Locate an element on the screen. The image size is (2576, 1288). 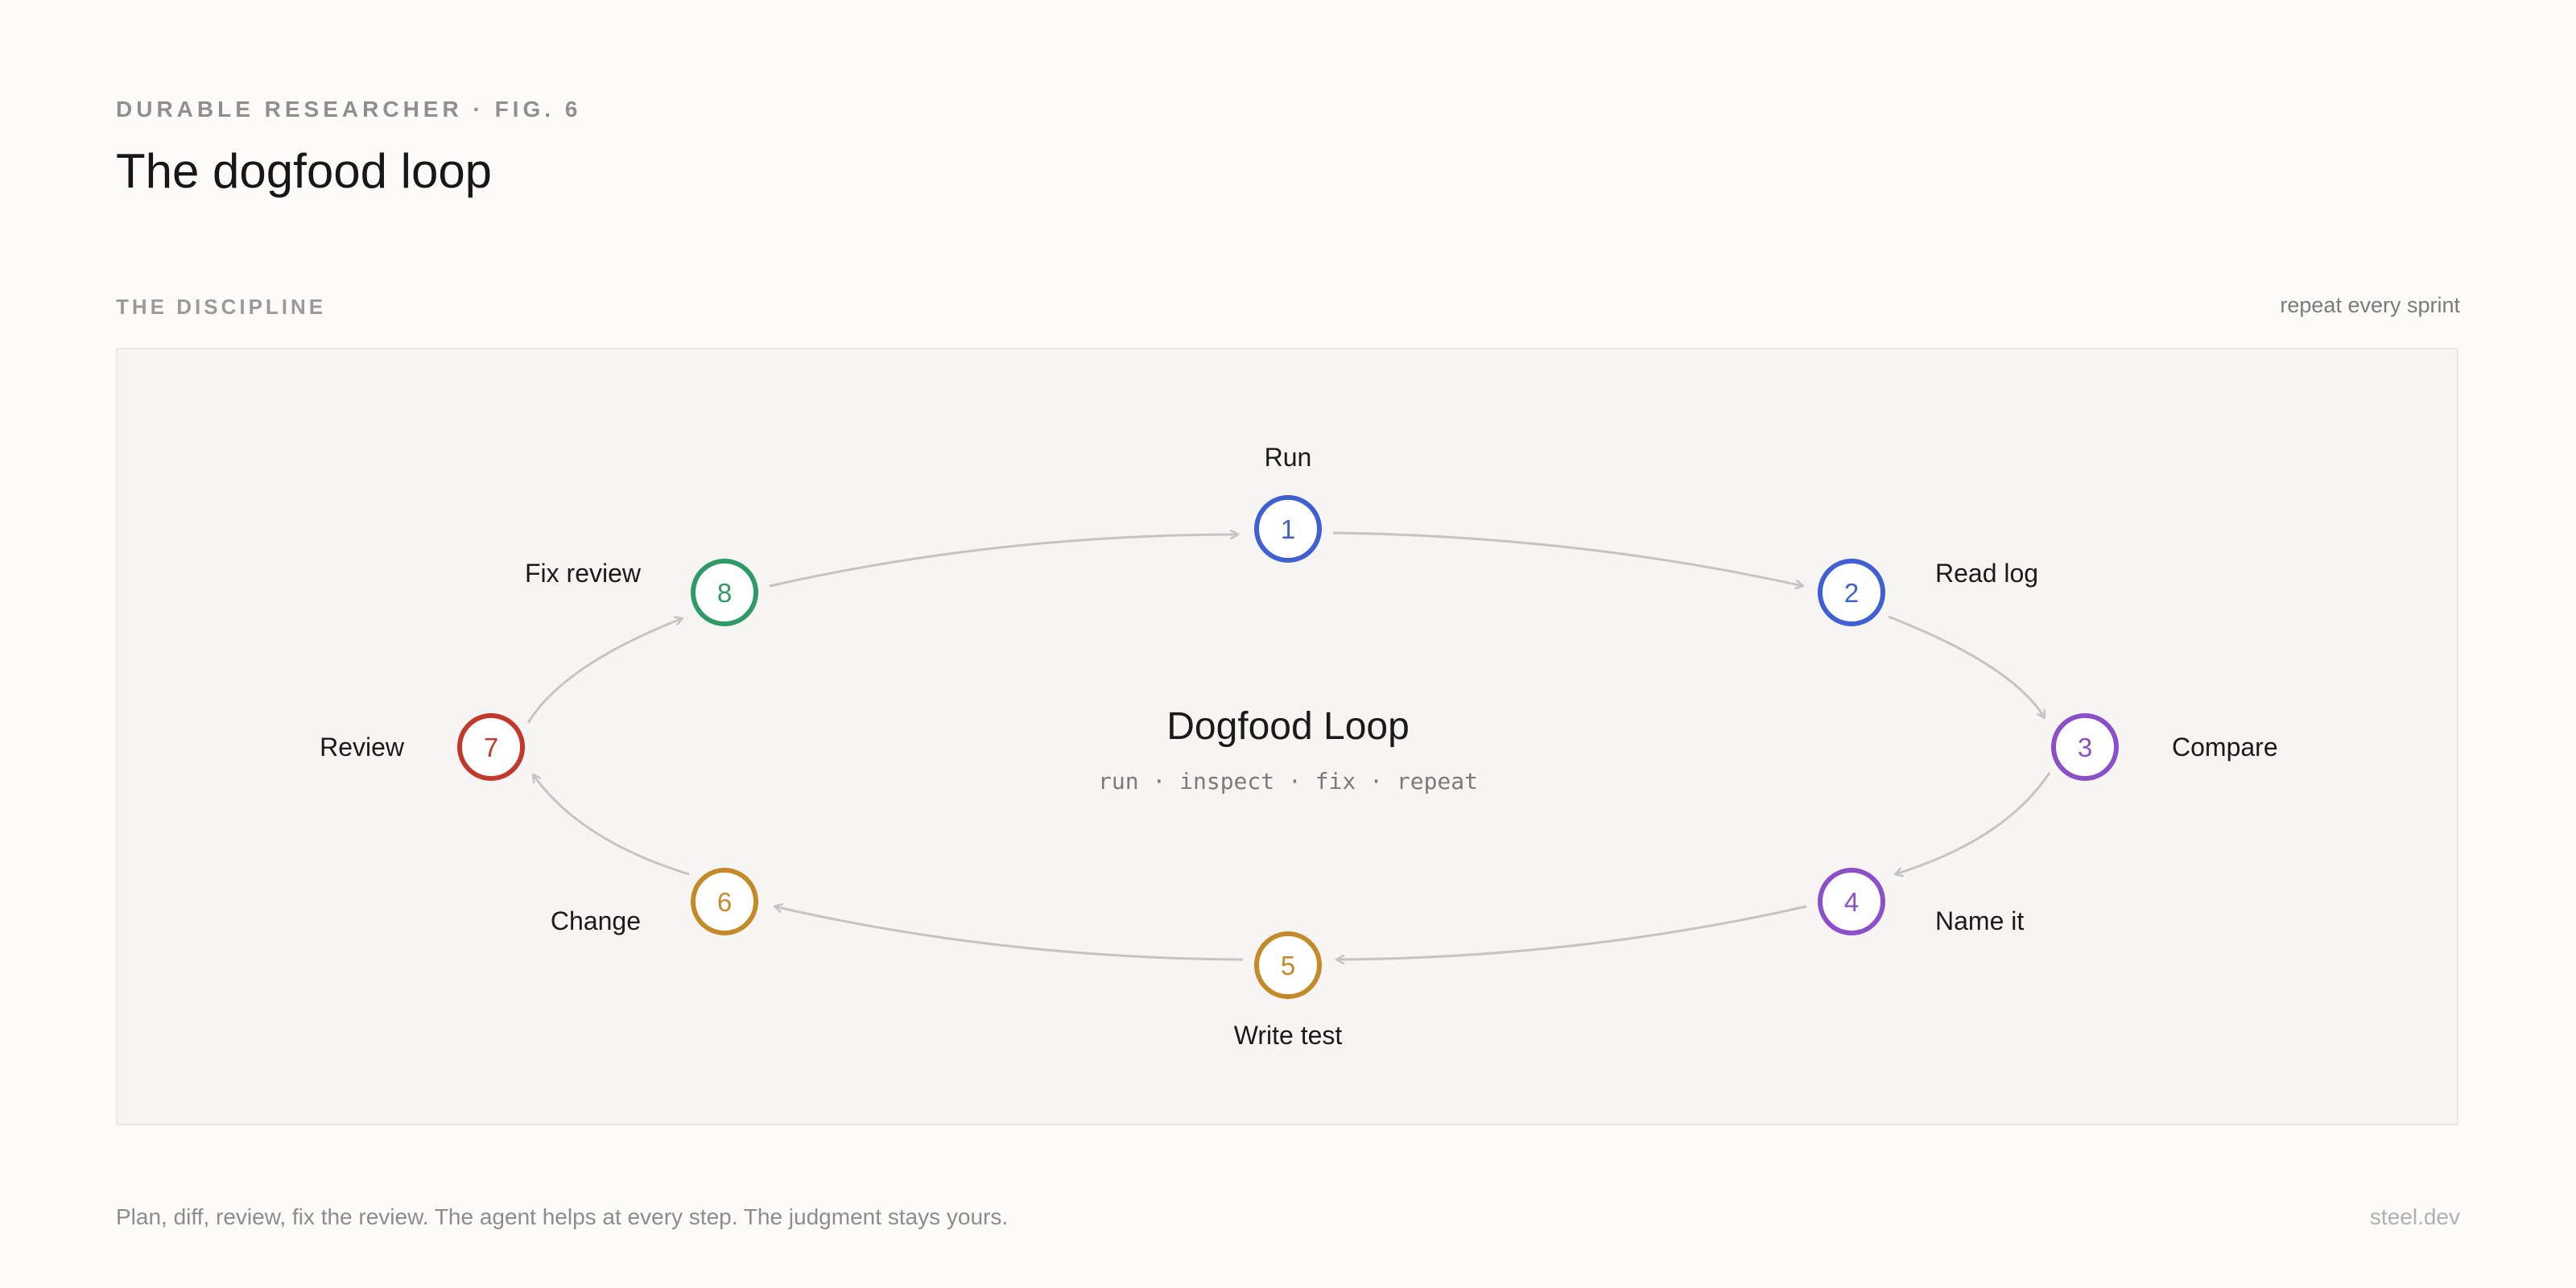
loop-step-5: 5 Write test is located at coordinates (1288, 990).